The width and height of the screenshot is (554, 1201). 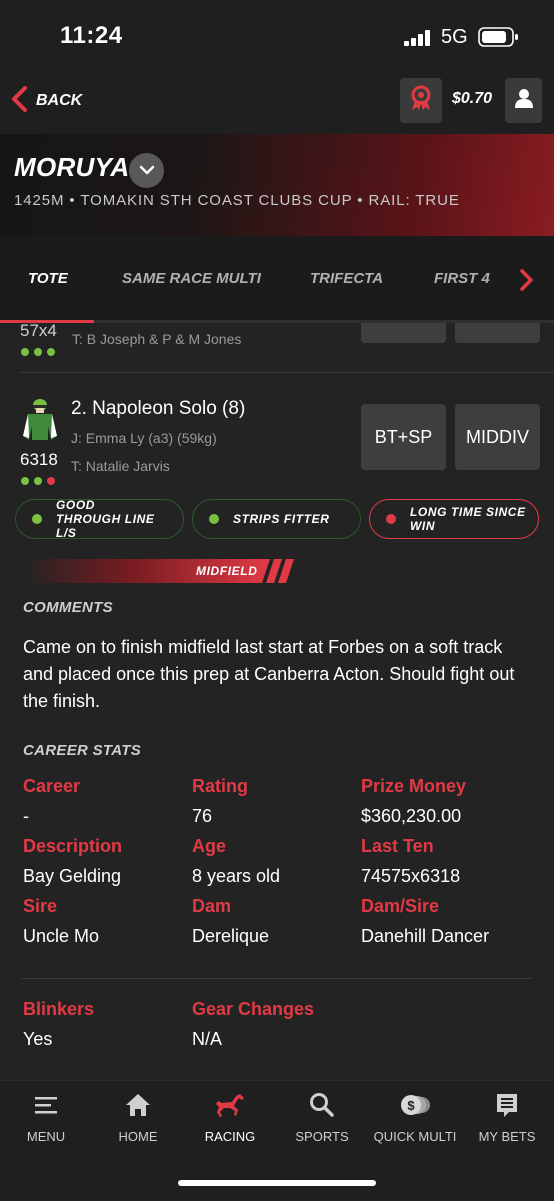 I want to click on venue-dropdown-button, so click(x=146, y=170).